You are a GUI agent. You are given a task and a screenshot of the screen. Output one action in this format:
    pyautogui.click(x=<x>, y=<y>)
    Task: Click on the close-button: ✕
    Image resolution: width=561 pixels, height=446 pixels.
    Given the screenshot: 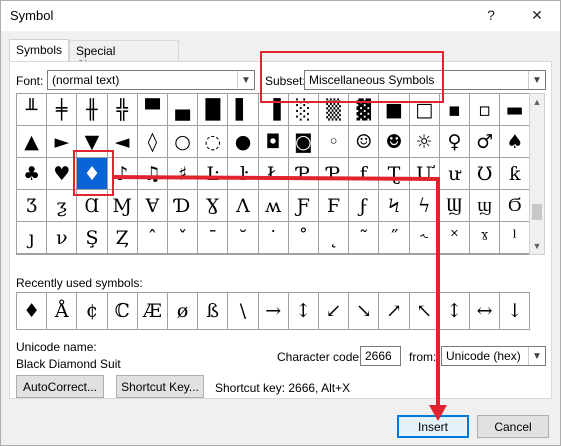 What is the action you would take?
    pyautogui.click(x=537, y=15)
    